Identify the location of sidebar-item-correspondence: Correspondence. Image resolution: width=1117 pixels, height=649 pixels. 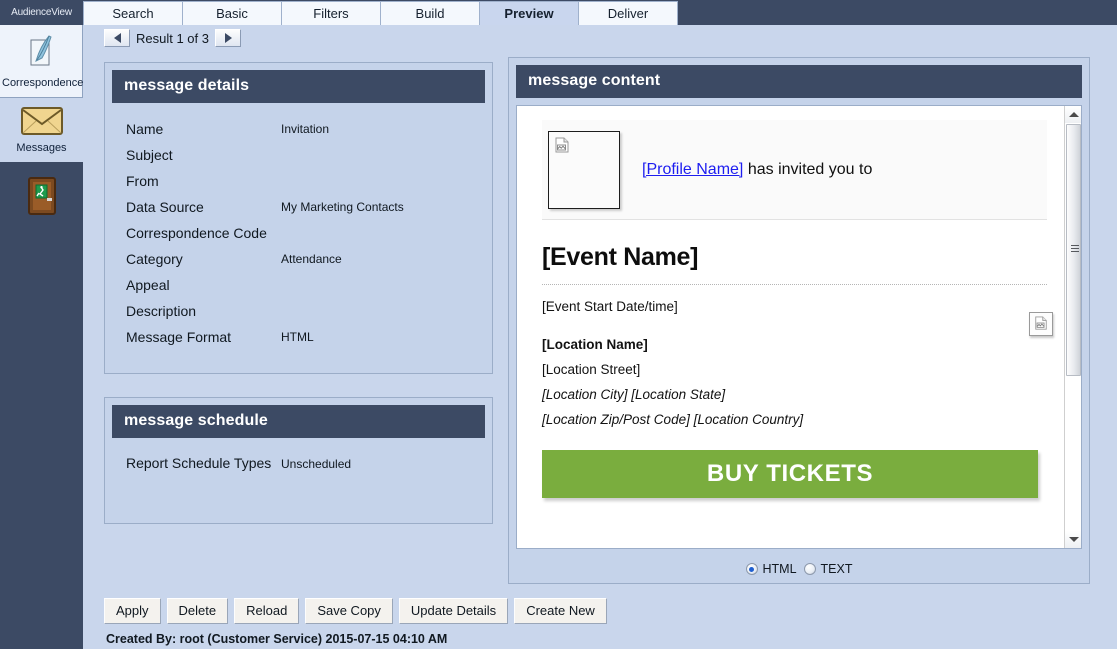
(41, 61).